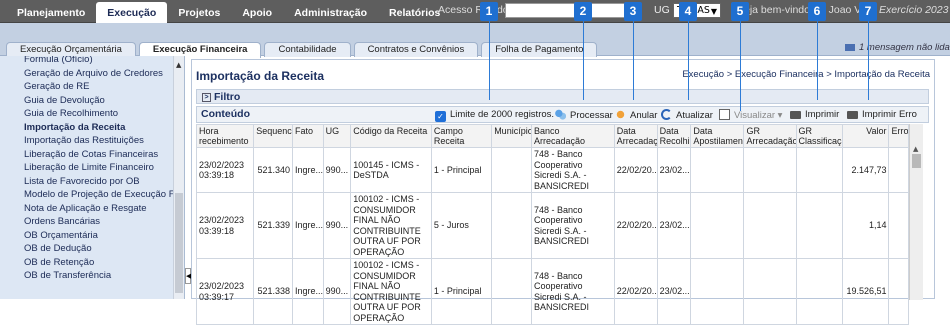 This screenshot has width=950, height=325. I want to click on sidebar-scrollbar: ▲, so click(178, 177).